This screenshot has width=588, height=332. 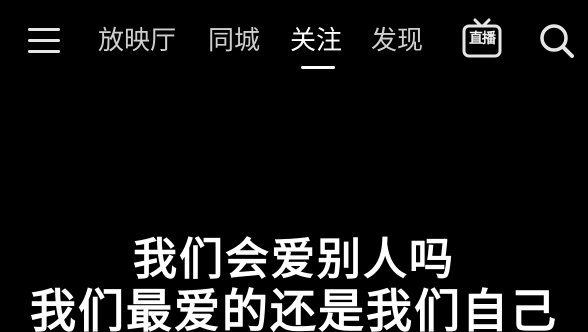 I want to click on tab-following: 关注, so click(x=316, y=41).